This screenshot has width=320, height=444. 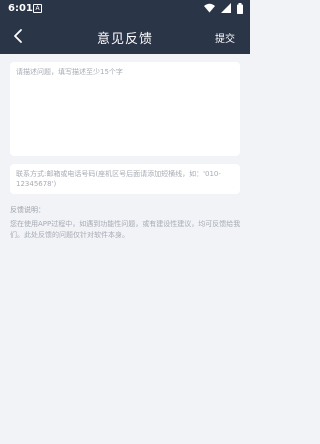 I want to click on status-indicators, so click(x=222, y=9).